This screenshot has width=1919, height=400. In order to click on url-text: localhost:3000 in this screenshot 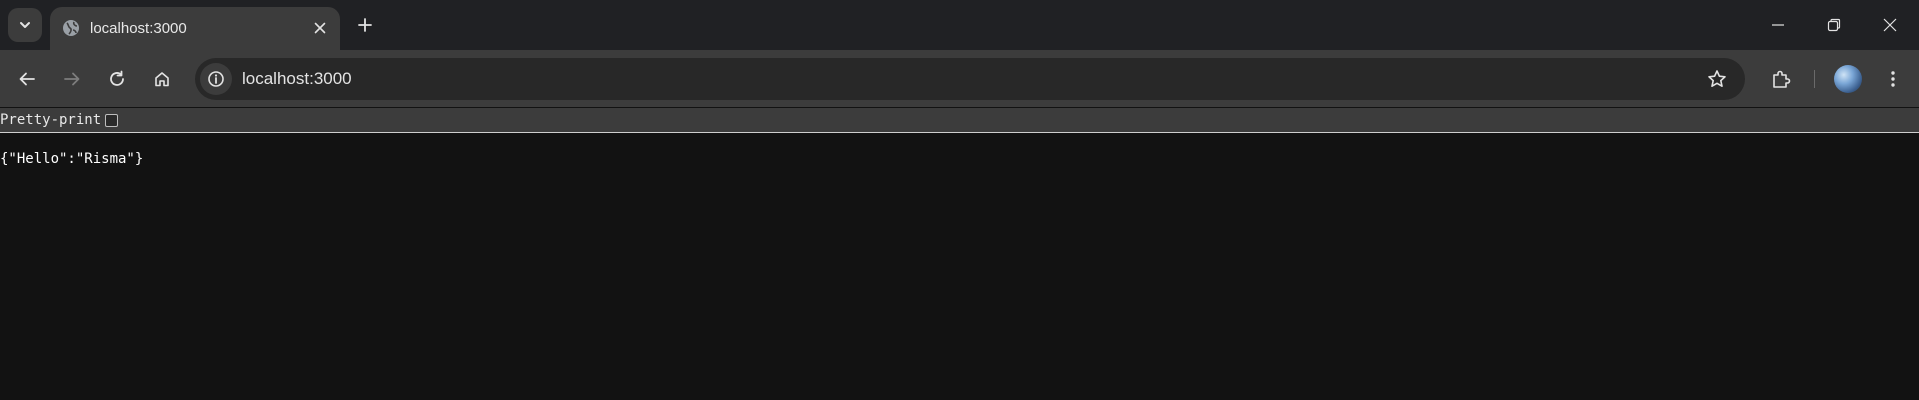, I will do `click(297, 79)`.